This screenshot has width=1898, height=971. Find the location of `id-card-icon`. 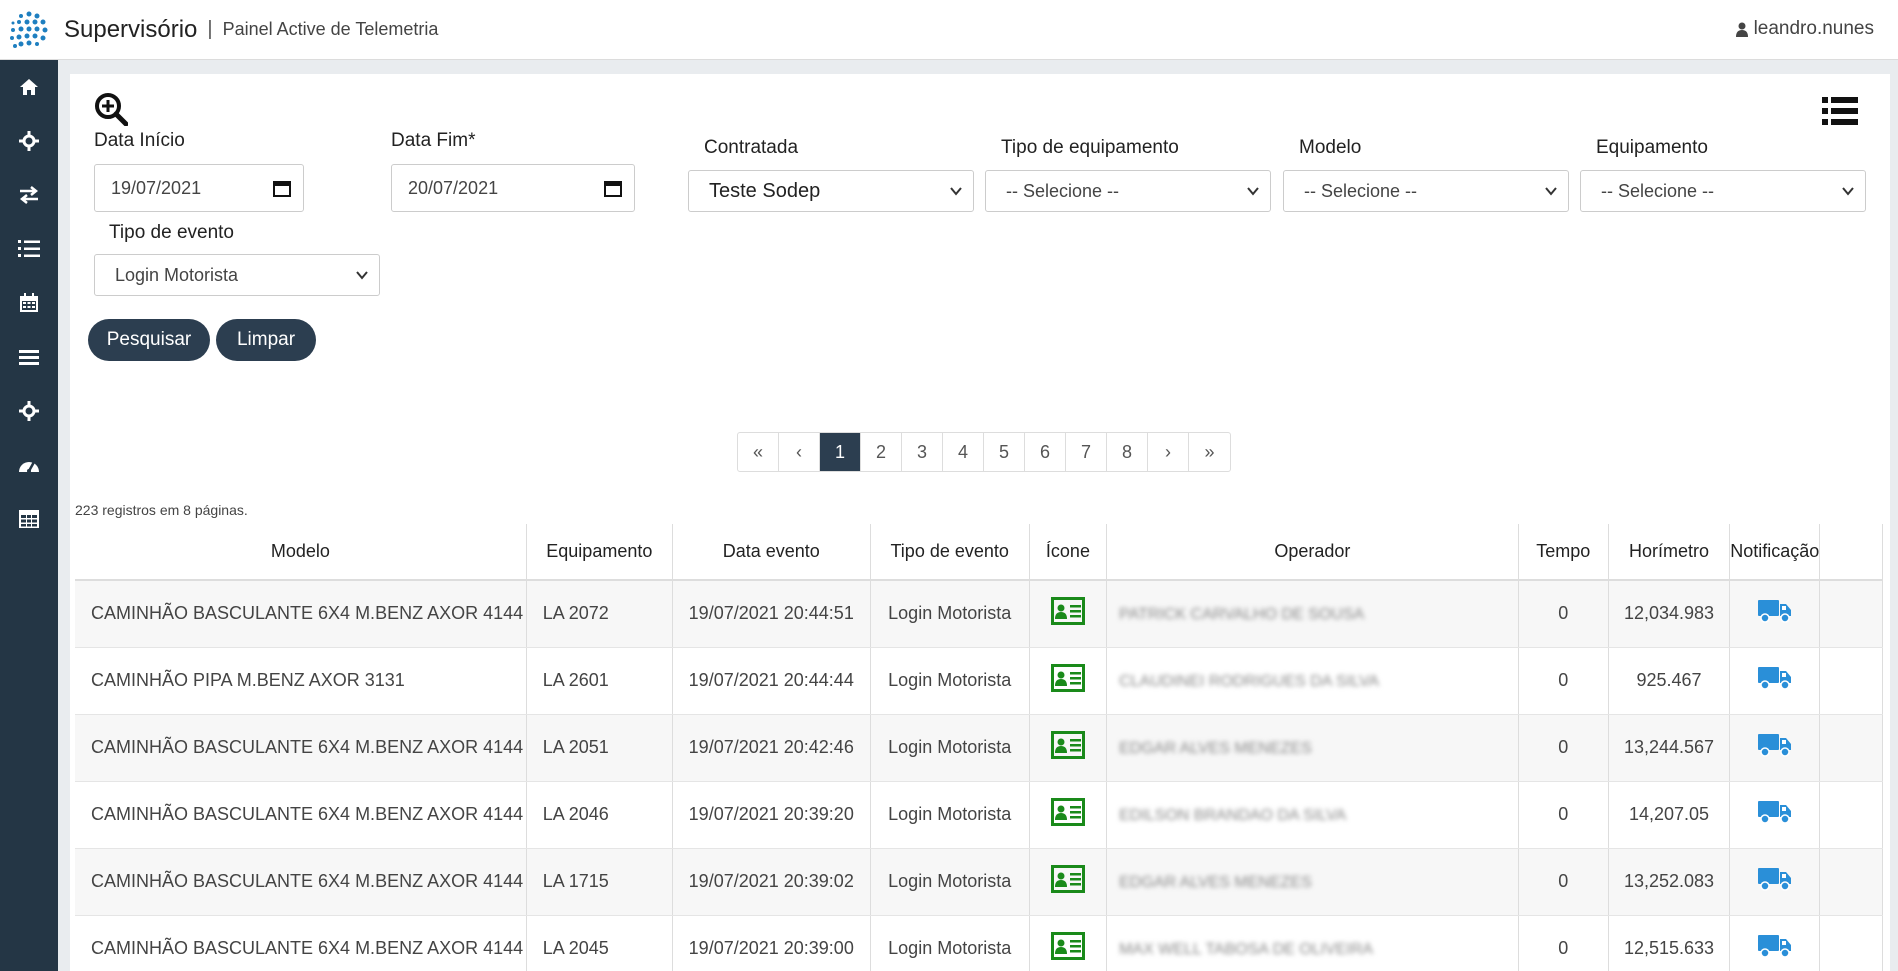

id-card-icon is located at coordinates (1067, 812).